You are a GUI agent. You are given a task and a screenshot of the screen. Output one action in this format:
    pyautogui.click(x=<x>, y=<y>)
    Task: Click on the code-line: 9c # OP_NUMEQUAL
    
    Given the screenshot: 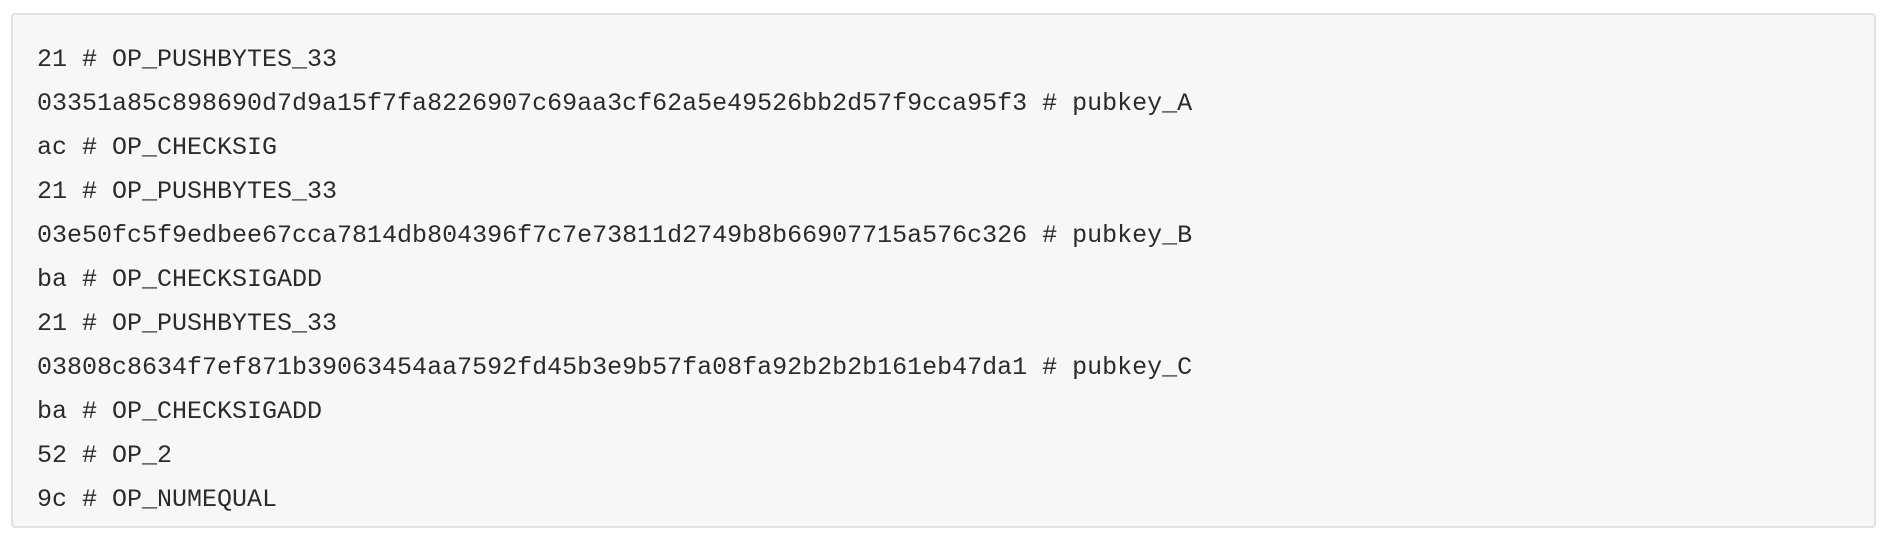 What is the action you would take?
    pyautogui.click(x=157, y=499)
    